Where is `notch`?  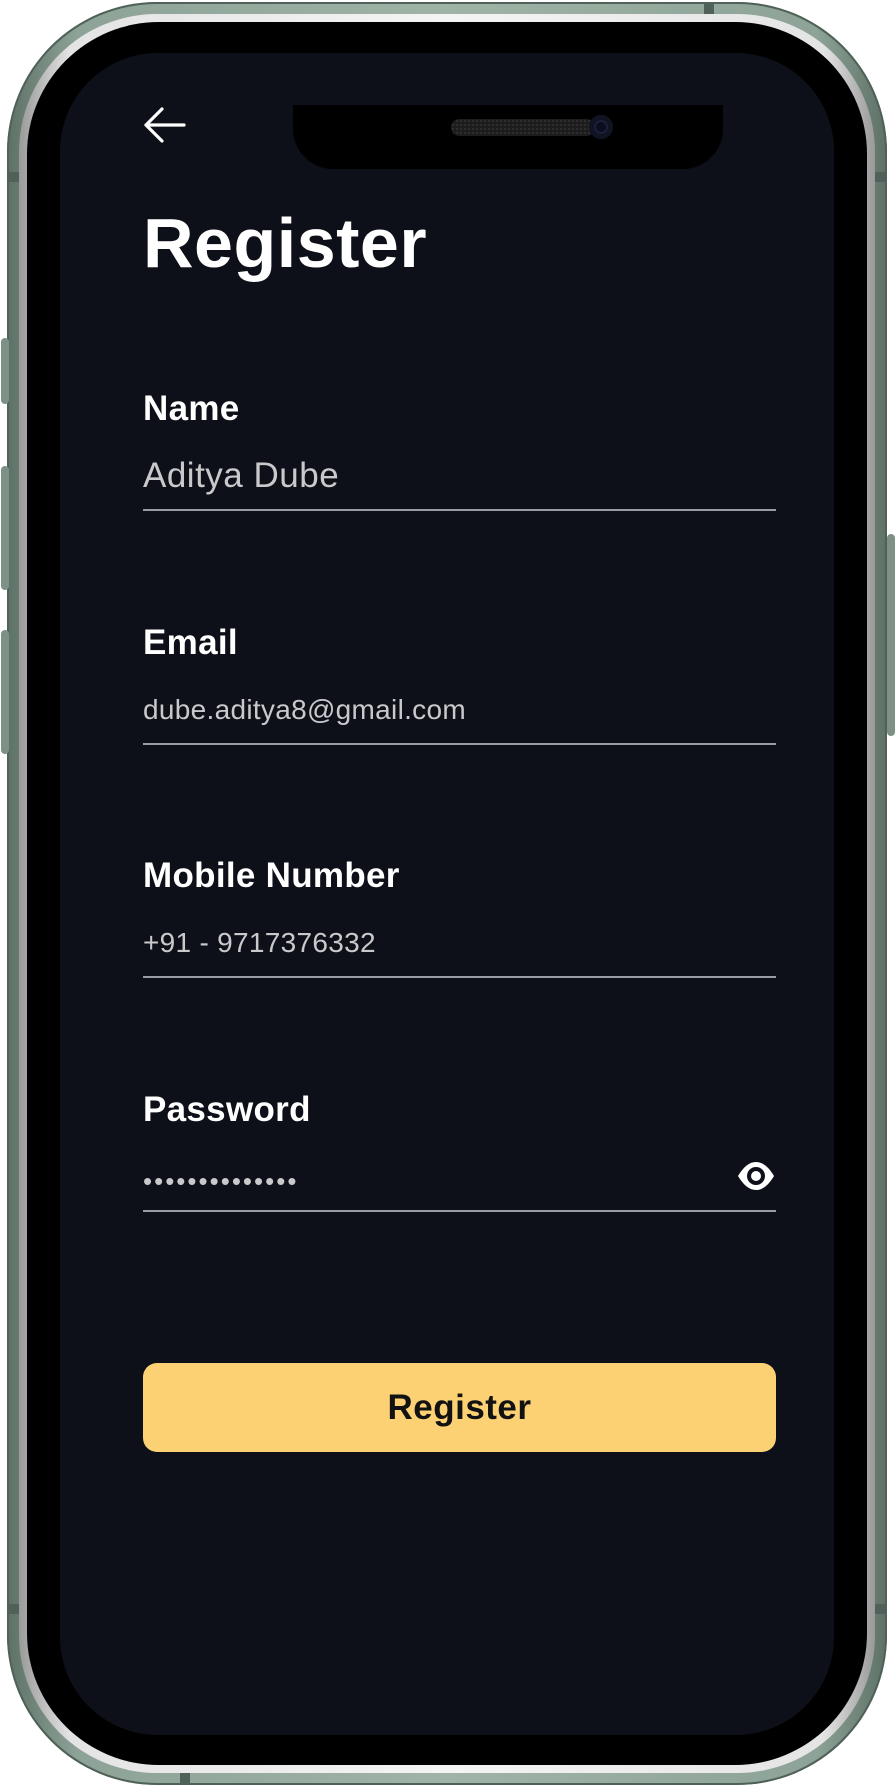 notch is located at coordinates (508, 137).